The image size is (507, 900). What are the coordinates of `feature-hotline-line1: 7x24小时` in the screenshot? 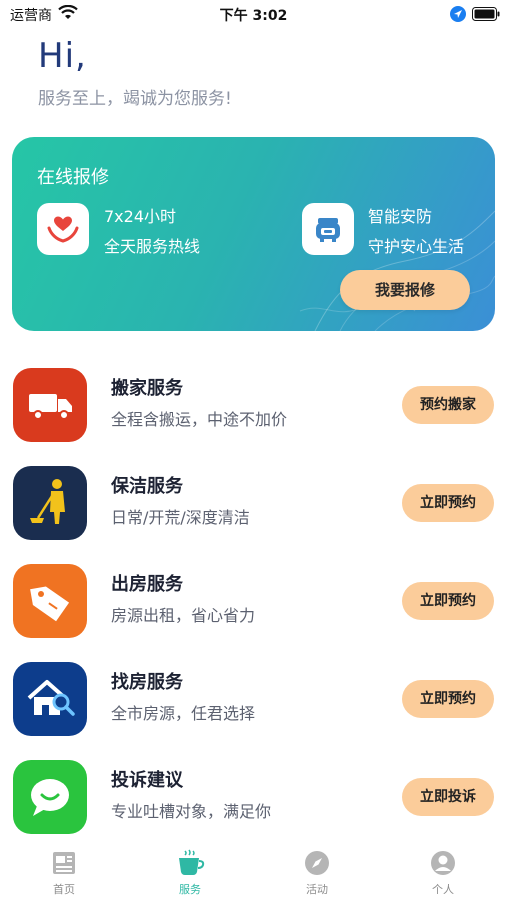 It's located at (140, 216).